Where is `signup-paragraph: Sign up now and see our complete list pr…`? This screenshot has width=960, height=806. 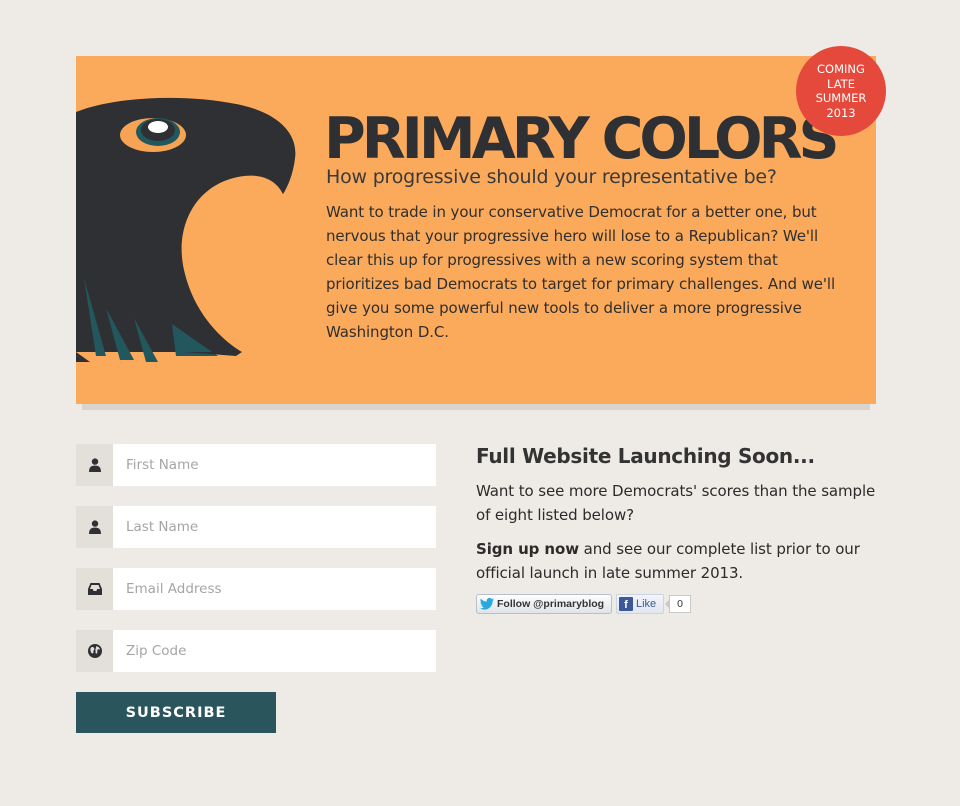
signup-paragraph: Sign up now and see our complete list pr… is located at coordinates (676, 561).